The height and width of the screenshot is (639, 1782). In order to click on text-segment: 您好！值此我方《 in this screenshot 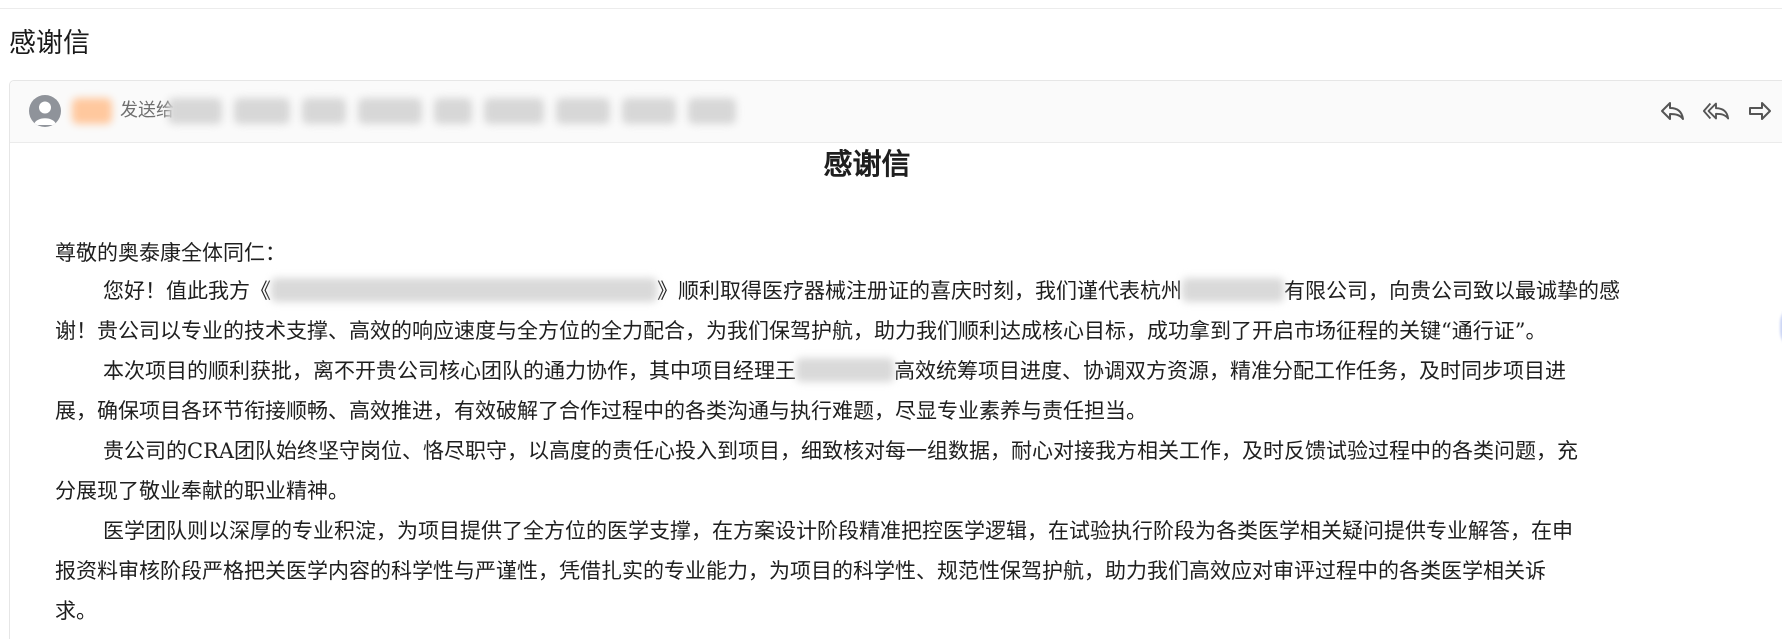, I will do `click(187, 291)`.